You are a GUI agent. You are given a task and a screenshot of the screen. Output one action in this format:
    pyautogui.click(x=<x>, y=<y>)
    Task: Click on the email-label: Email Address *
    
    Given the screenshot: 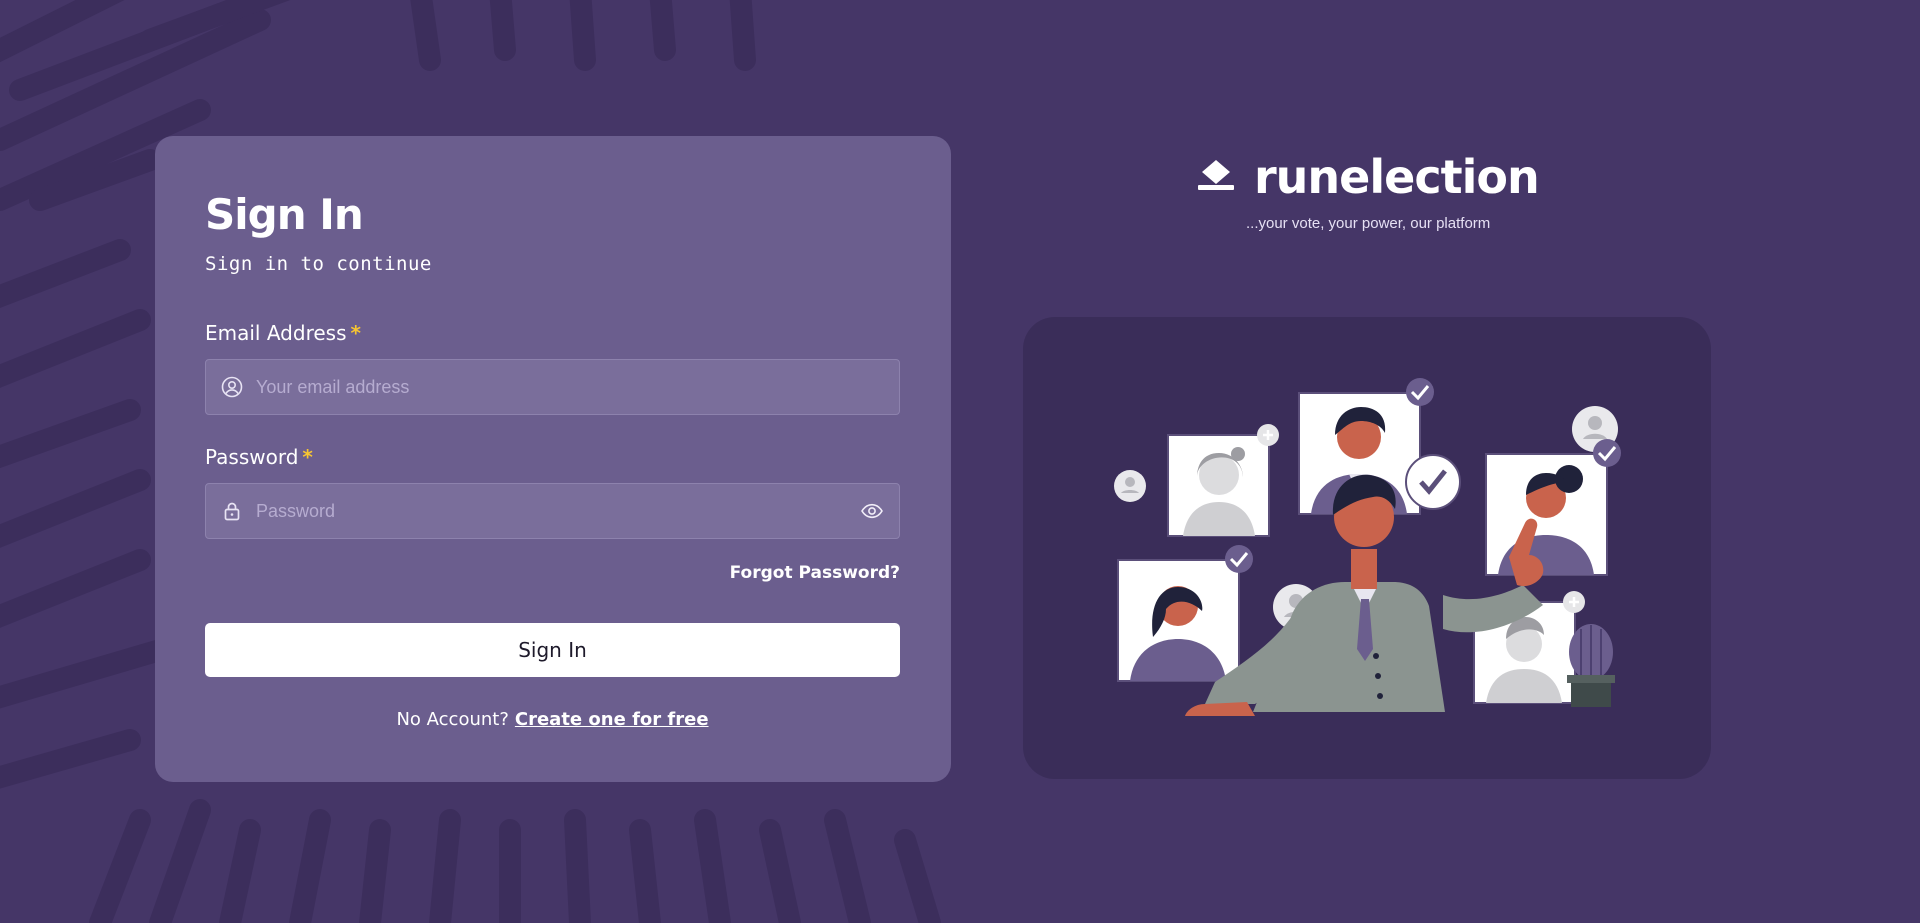 What is the action you would take?
    pyautogui.click(x=553, y=333)
    